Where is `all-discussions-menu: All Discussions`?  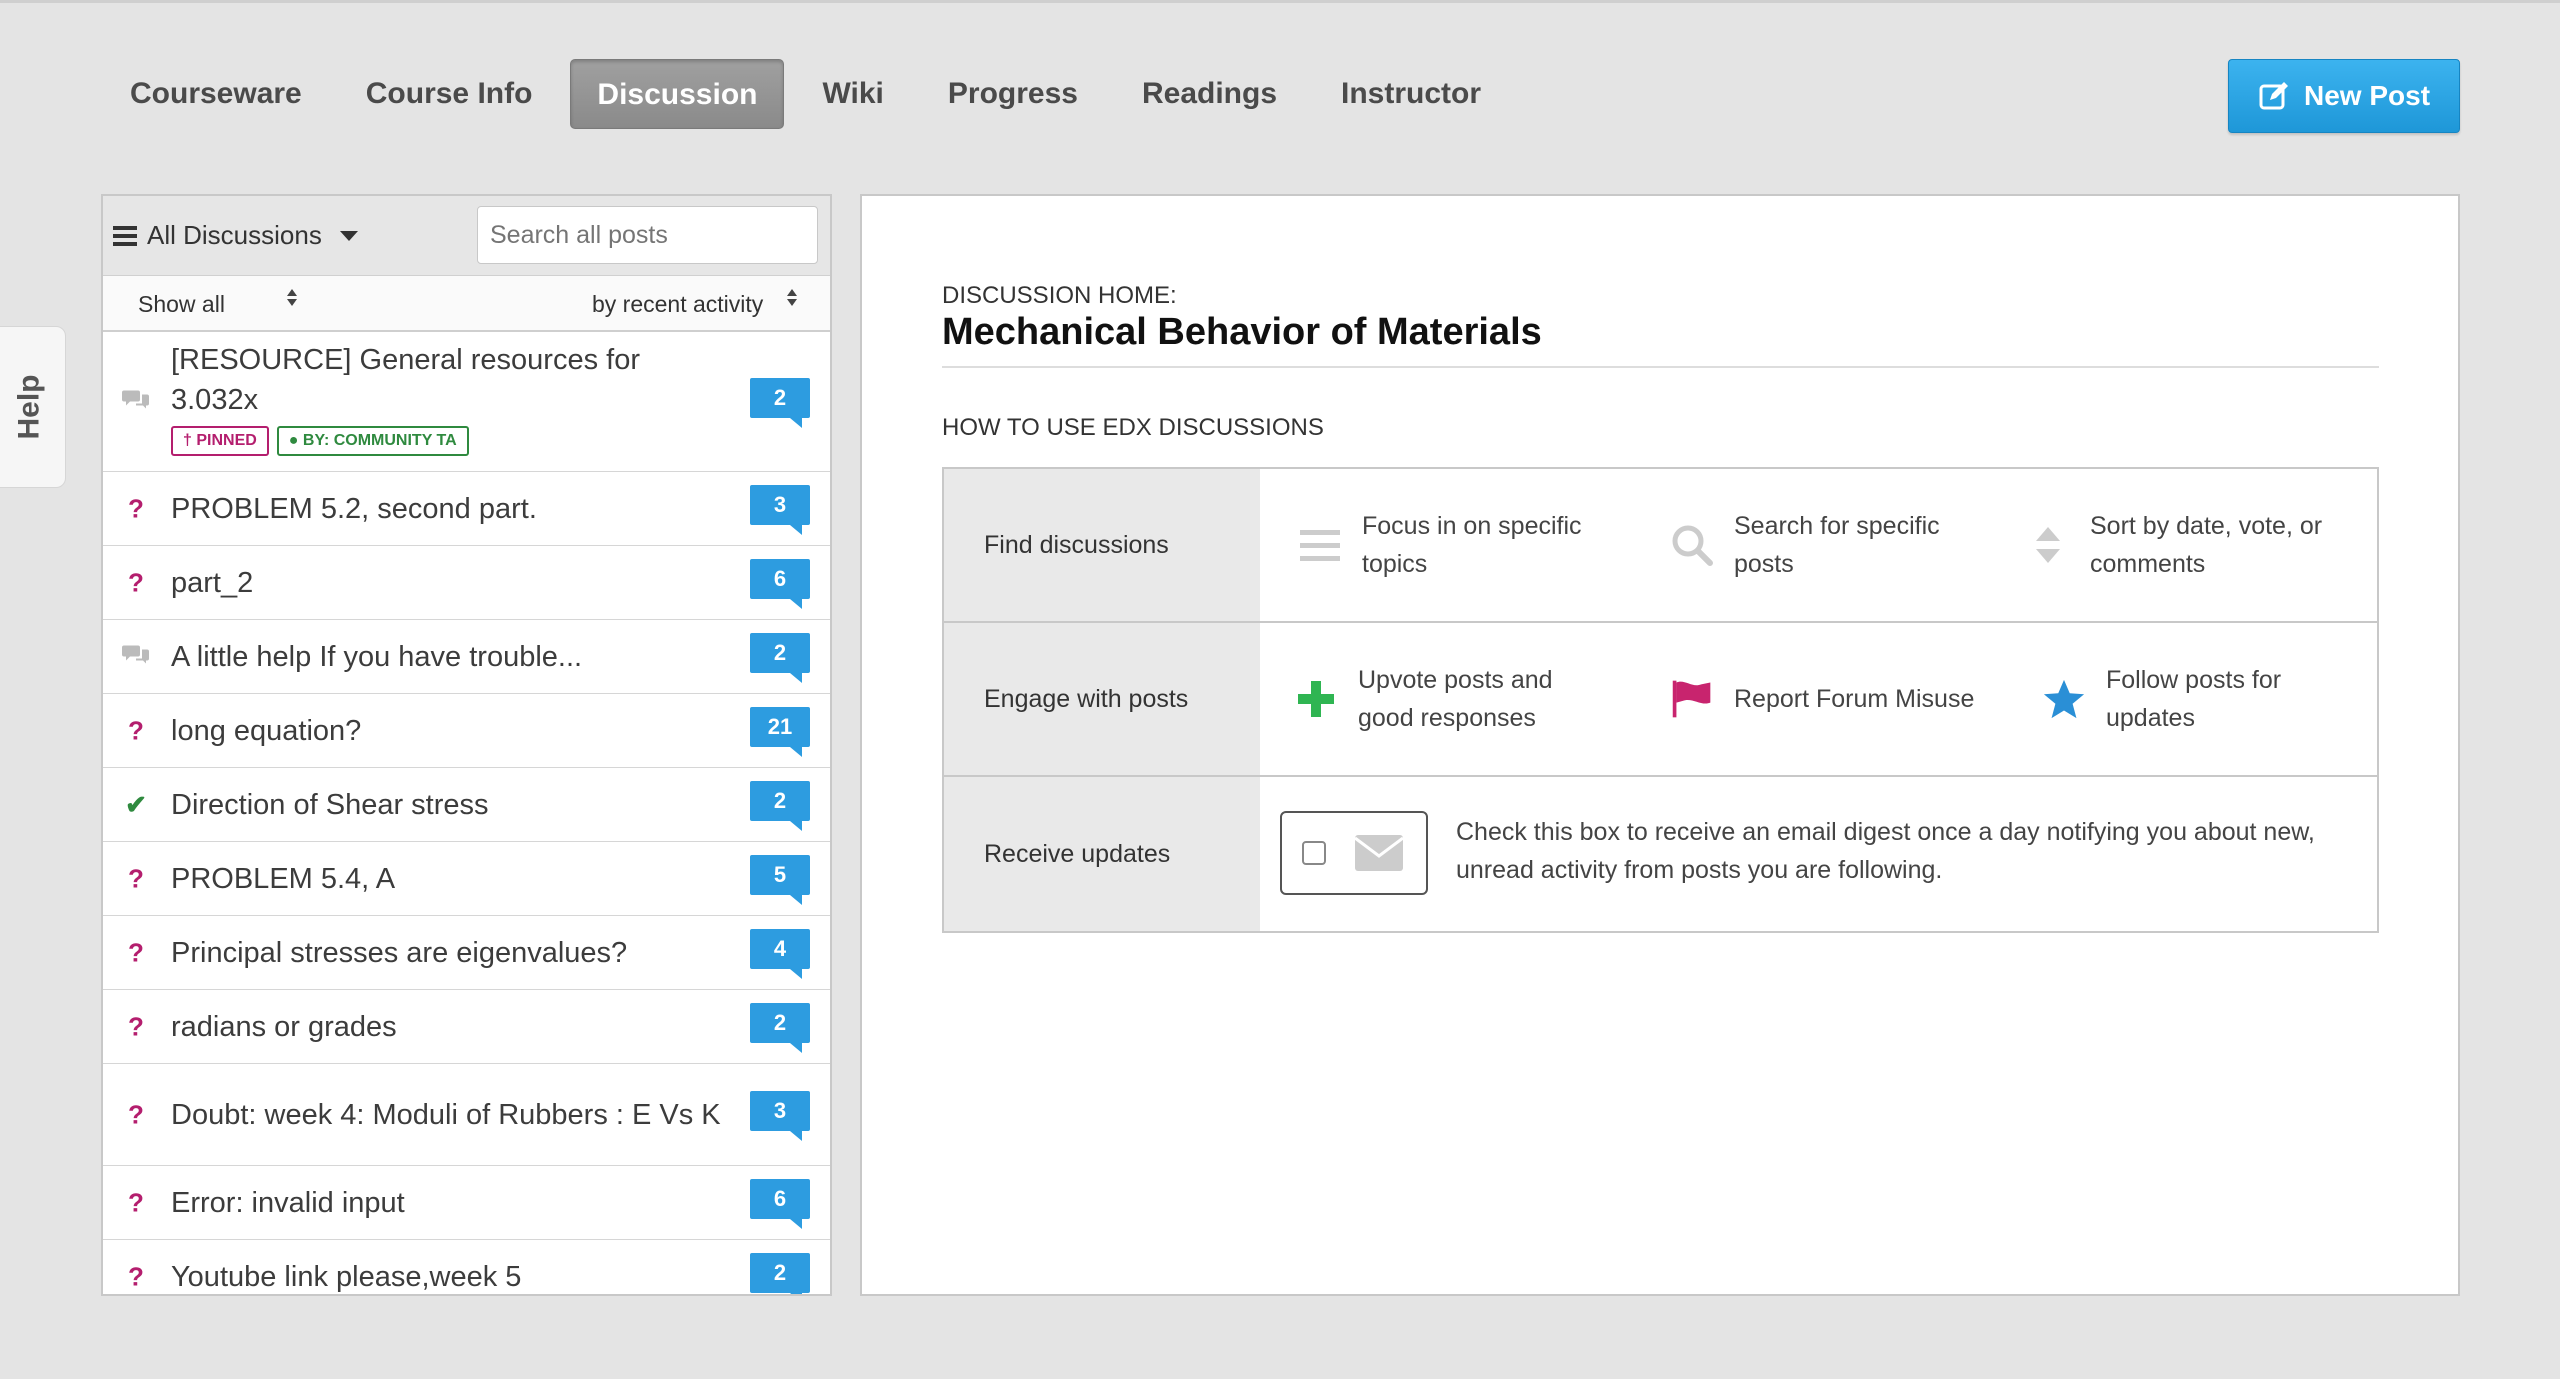
all-discussions-menu: All Discussions is located at coordinates (235, 235).